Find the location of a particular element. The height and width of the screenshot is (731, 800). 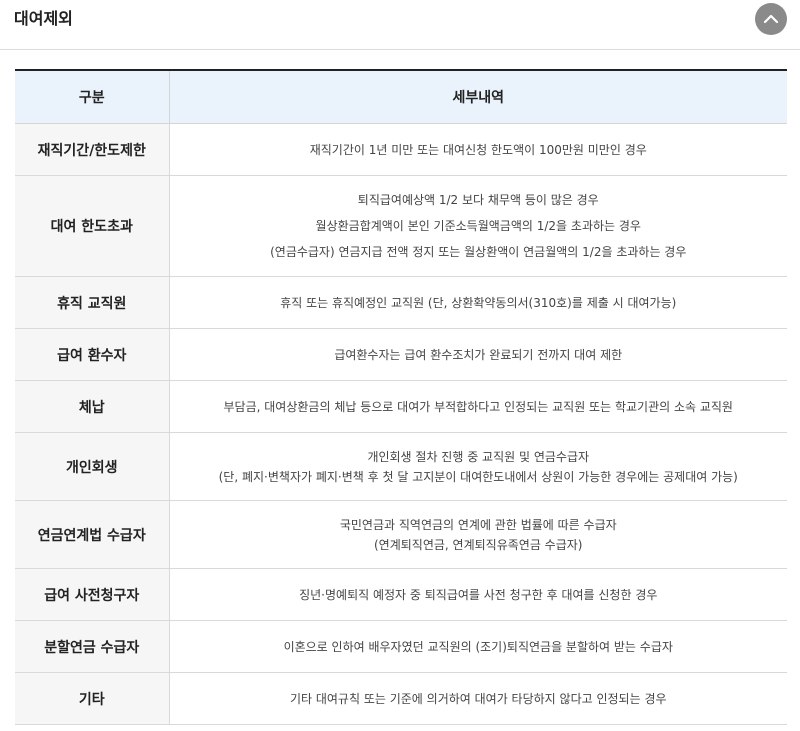

detail-line: 기타 대여규칙 또는 기준에 의거하여 대여가 타당하지 않다고 인정되는 경우 is located at coordinates (478, 698).